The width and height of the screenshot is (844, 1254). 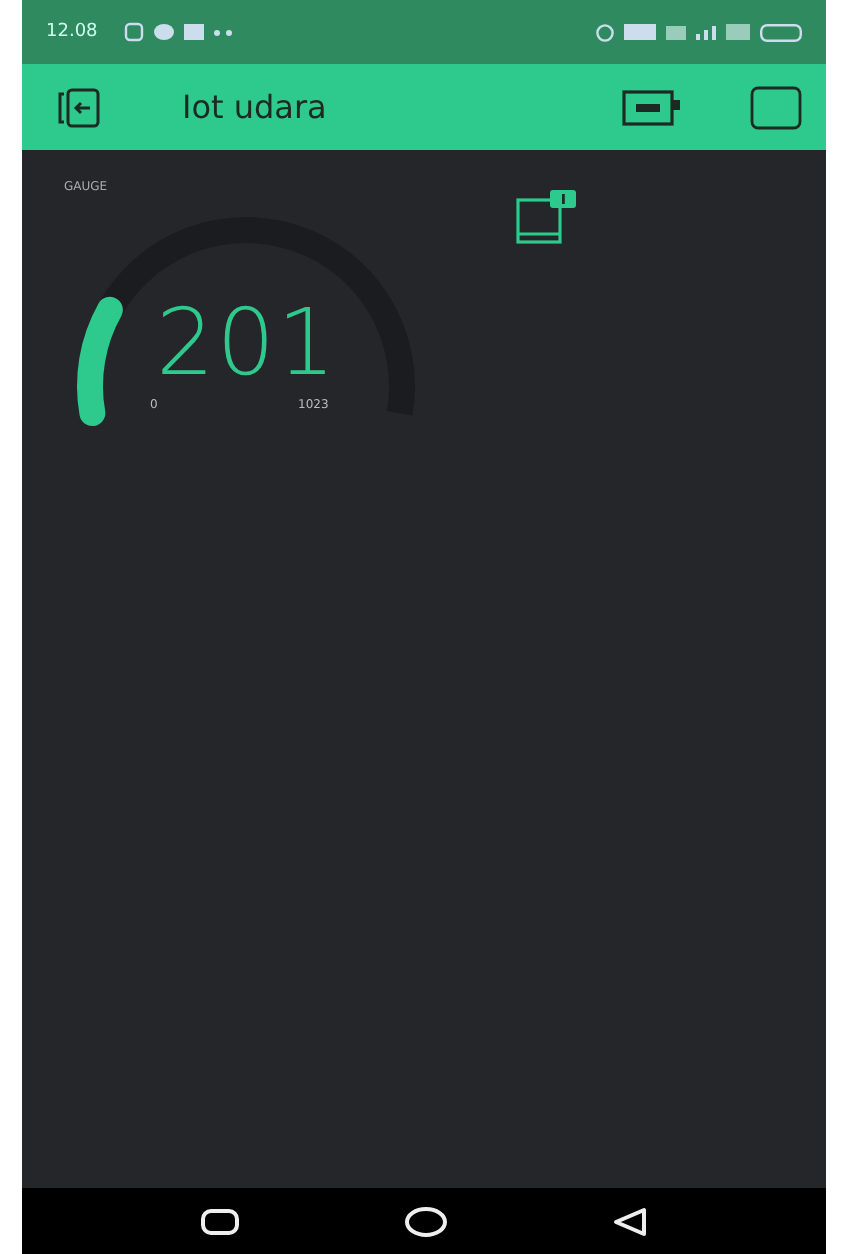 What do you see at coordinates (222, 32) in the screenshot?
I see `more-icon` at bounding box center [222, 32].